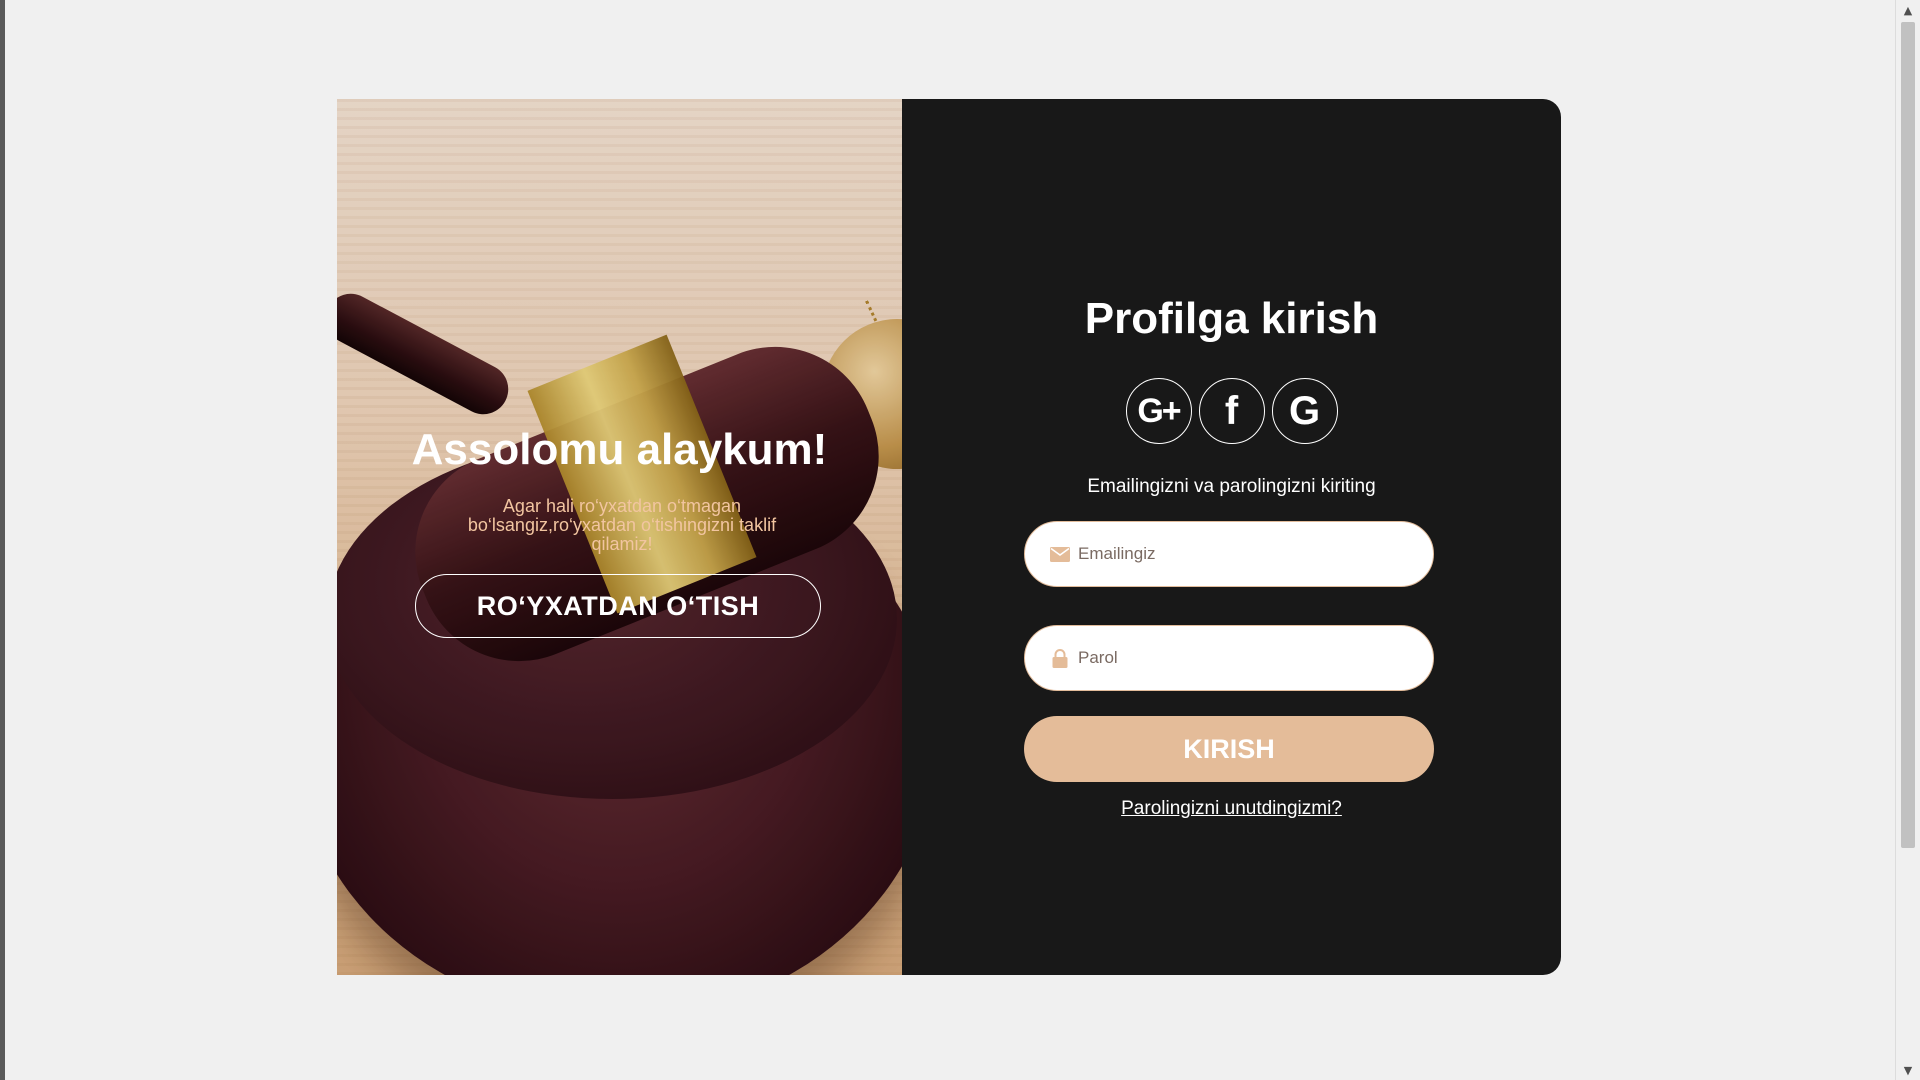  What do you see at coordinates (1229, 749) in the screenshot?
I see `login-submit-button: KIRISH` at bounding box center [1229, 749].